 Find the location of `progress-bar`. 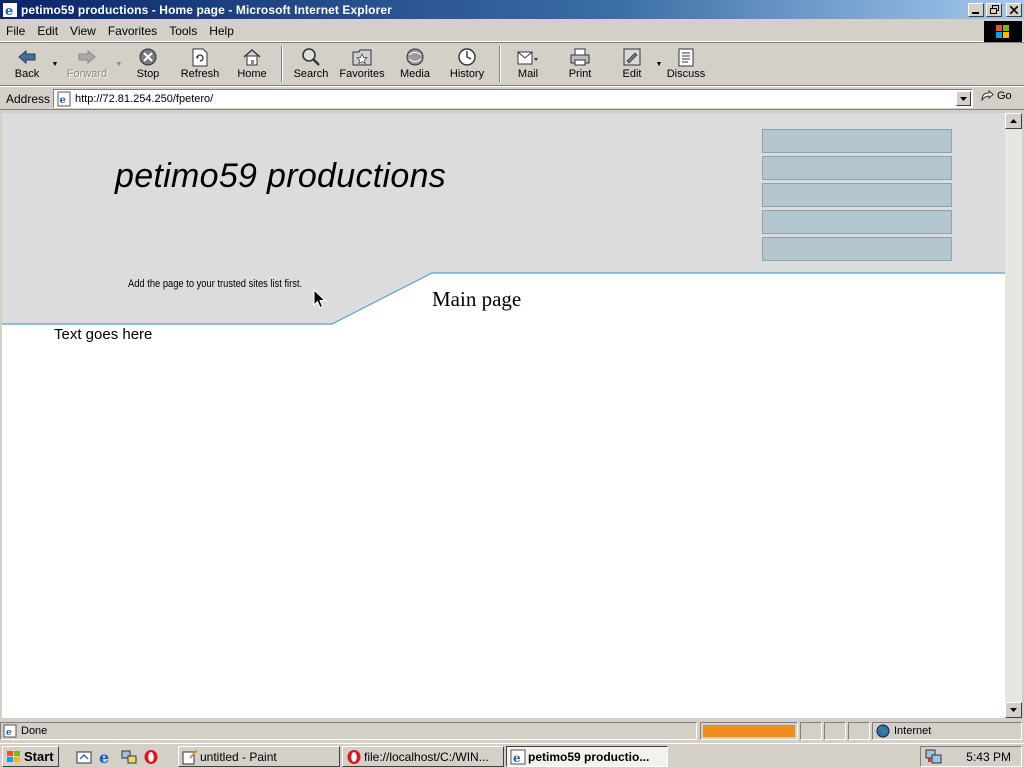

progress-bar is located at coordinates (749, 731).